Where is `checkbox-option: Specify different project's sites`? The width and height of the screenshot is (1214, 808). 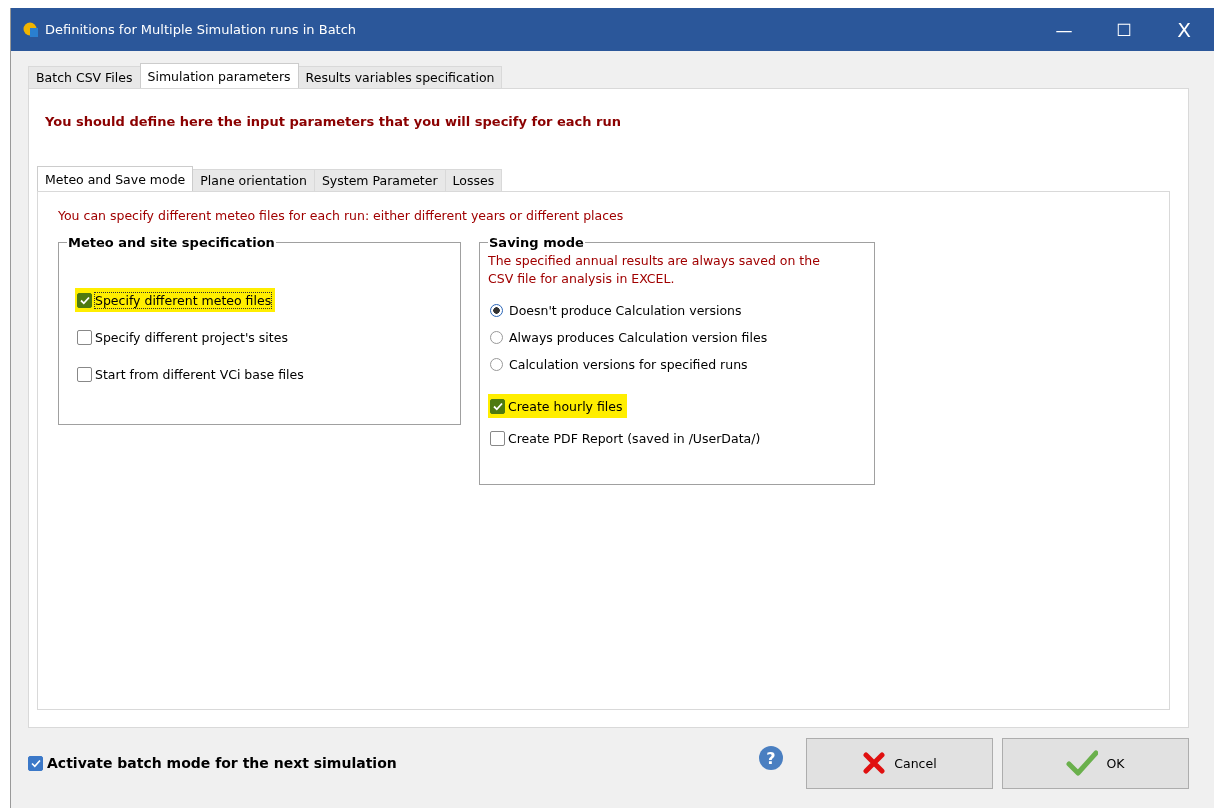
checkbox-option: Specify different project's sites is located at coordinates (183, 337).